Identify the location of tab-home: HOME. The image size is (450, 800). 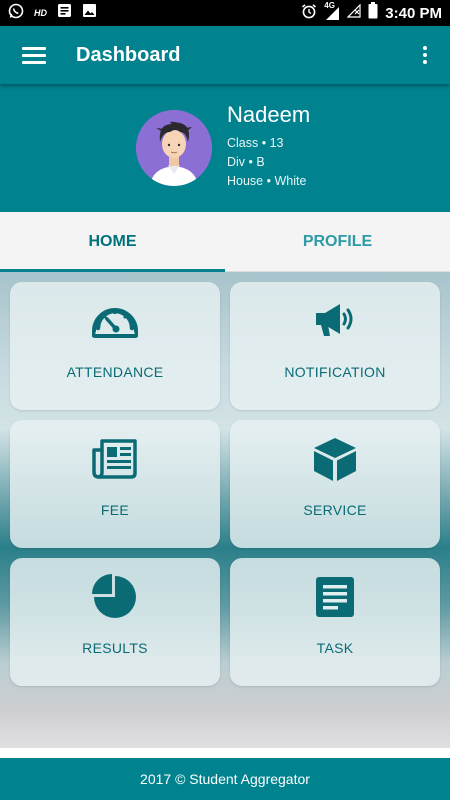
(112, 242).